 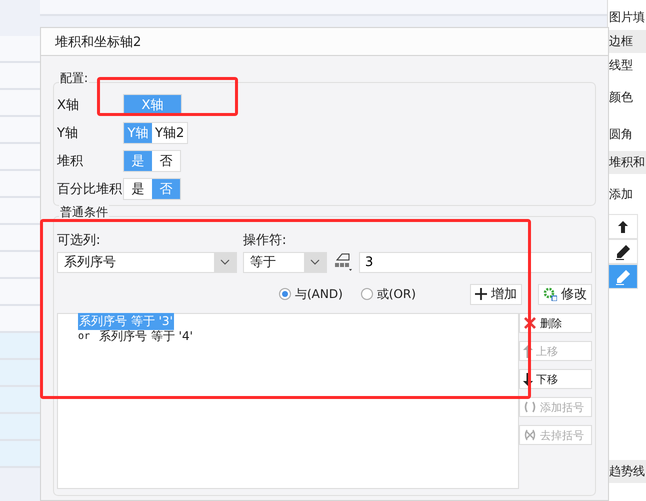 I want to click on property-label: 图片填, so click(x=627, y=17).